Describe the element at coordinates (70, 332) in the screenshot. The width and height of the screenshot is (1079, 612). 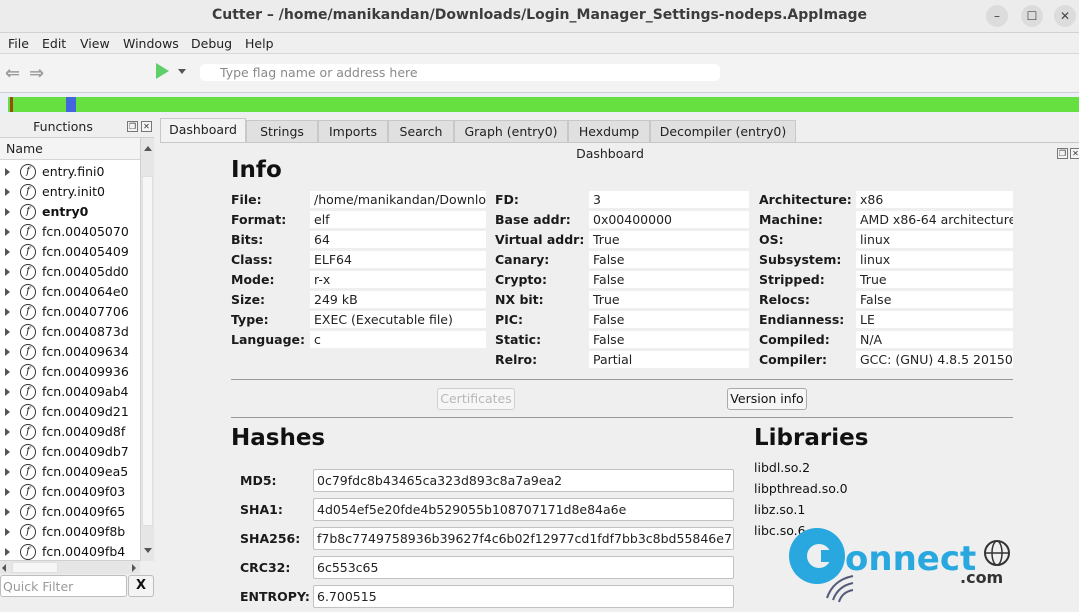
I see `function-row: f fcn.0040873d` at that location.